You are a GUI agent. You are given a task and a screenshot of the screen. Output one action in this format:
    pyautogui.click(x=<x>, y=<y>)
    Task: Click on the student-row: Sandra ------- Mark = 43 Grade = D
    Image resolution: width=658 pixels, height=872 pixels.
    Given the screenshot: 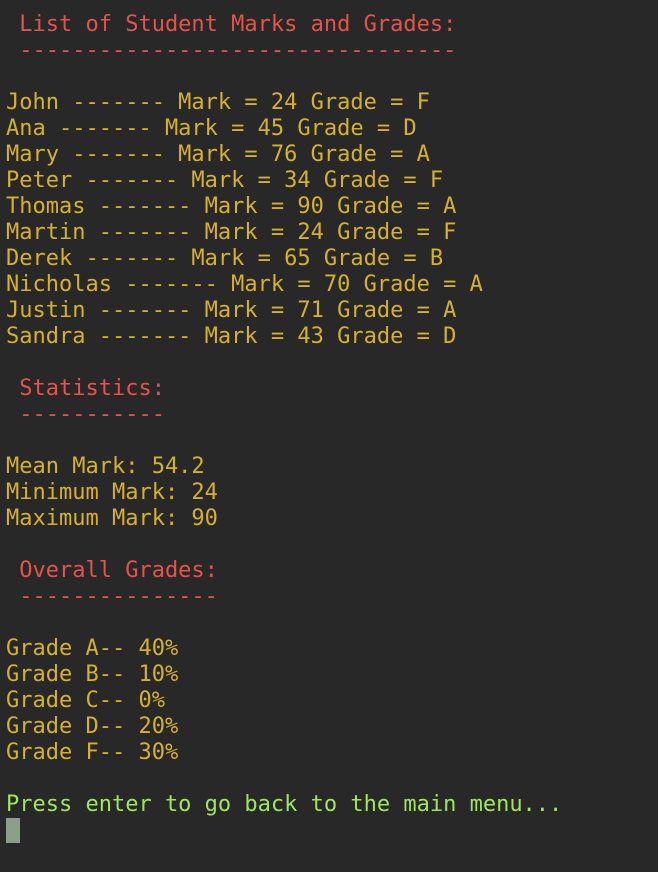 What is the action you would take?
    pyautogui.click(x=231, y=336)
    